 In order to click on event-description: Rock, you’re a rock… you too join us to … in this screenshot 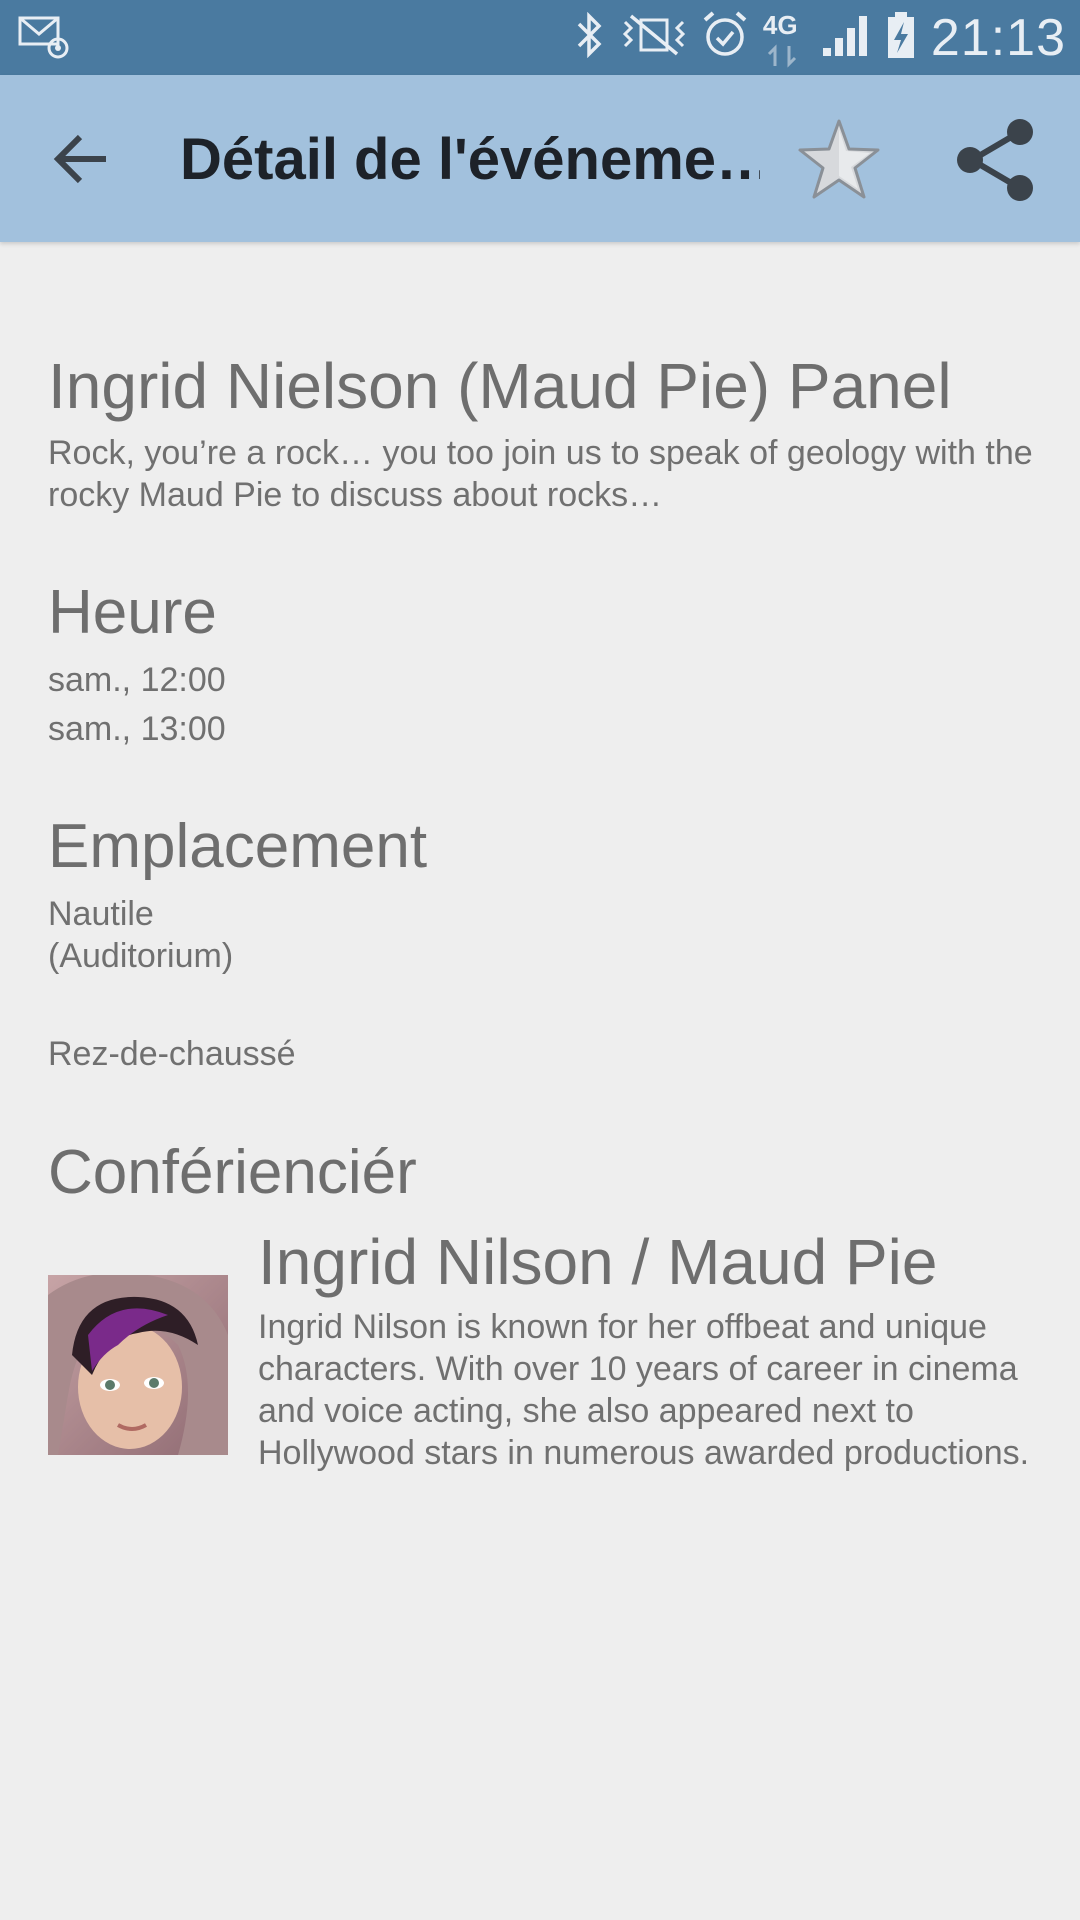, I will do `click(540, 474)`.